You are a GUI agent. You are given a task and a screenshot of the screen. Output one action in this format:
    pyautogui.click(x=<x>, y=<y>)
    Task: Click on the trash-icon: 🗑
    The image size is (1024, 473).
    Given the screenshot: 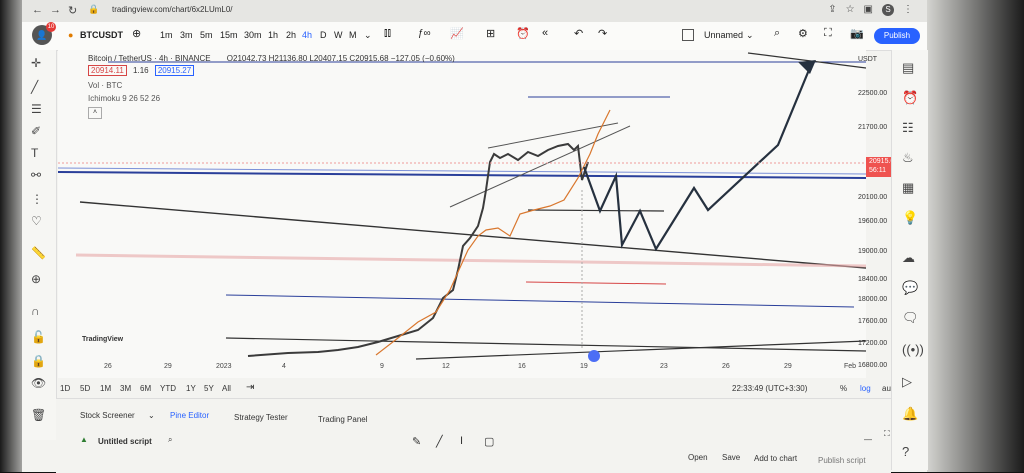 What is the action you would take?
    pyautogui.click(x=38, y=415)
    